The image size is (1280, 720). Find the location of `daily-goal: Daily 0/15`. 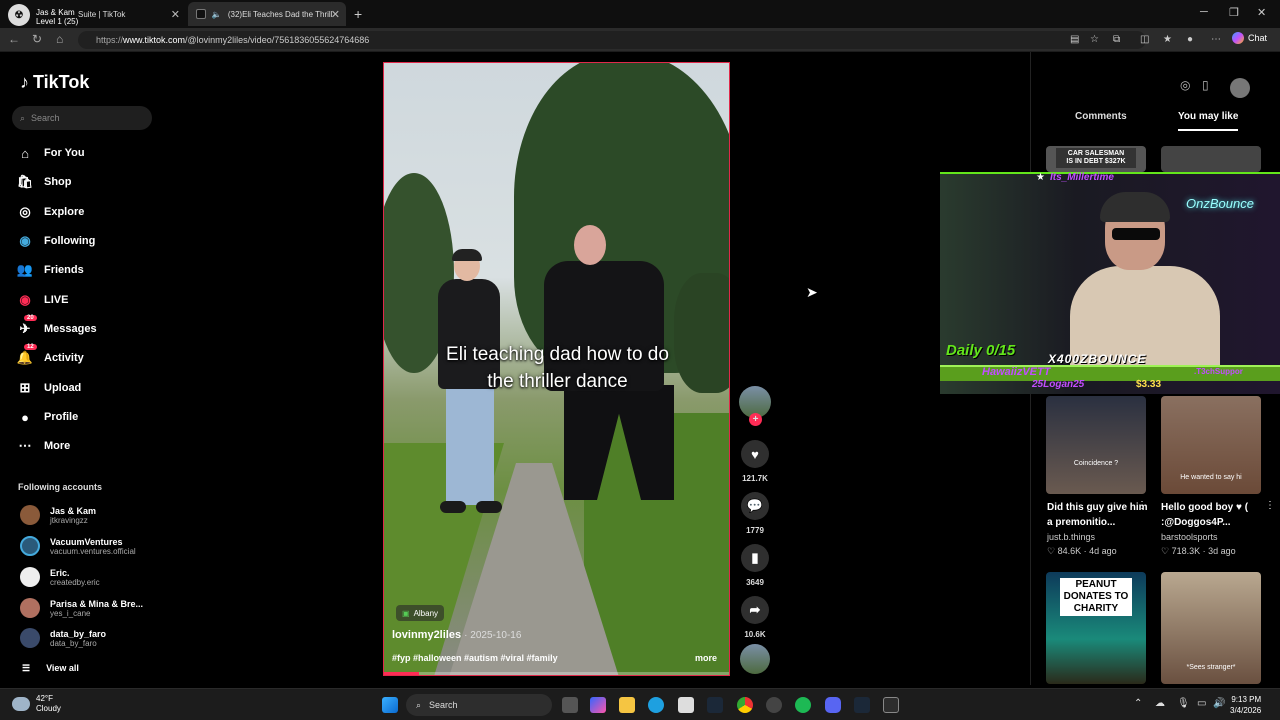

daily-goal: Daily 0/15 is located at coordinates (981, 350).